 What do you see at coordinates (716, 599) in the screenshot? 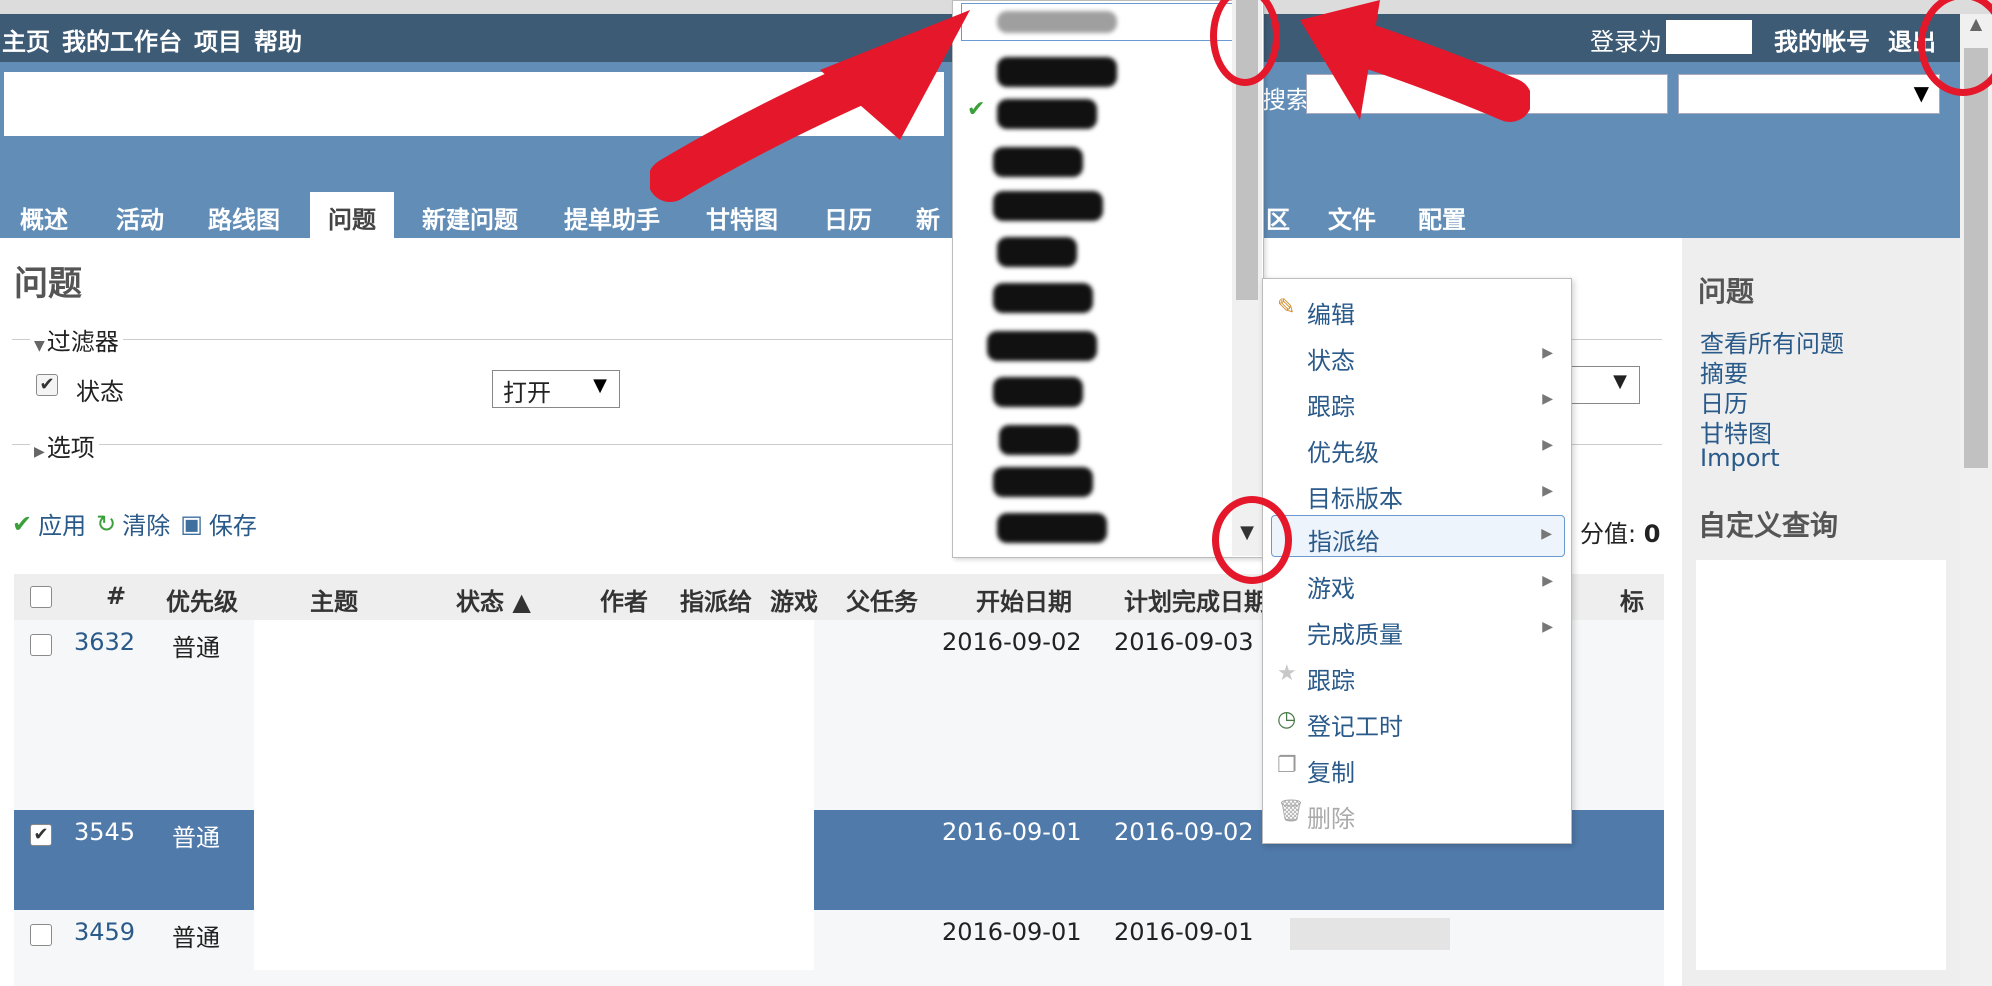
I see `col-assignee: 指派给` at bounding box center [716, 599].